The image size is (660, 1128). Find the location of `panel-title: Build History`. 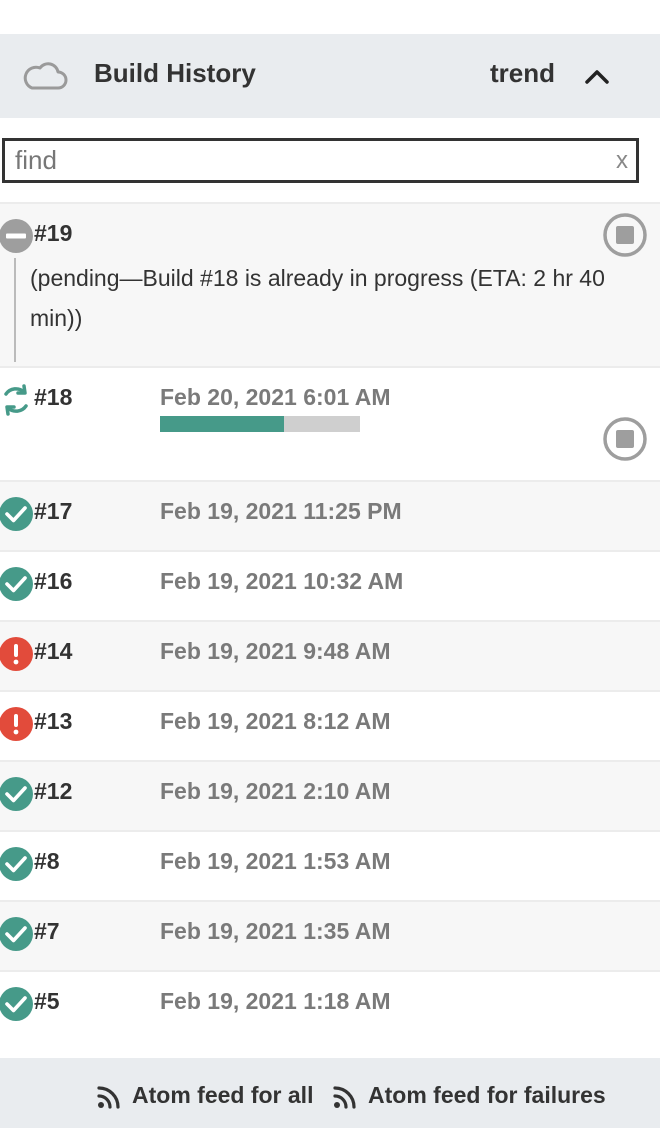

panel-title: Build History is located at coordinates (175, 73).